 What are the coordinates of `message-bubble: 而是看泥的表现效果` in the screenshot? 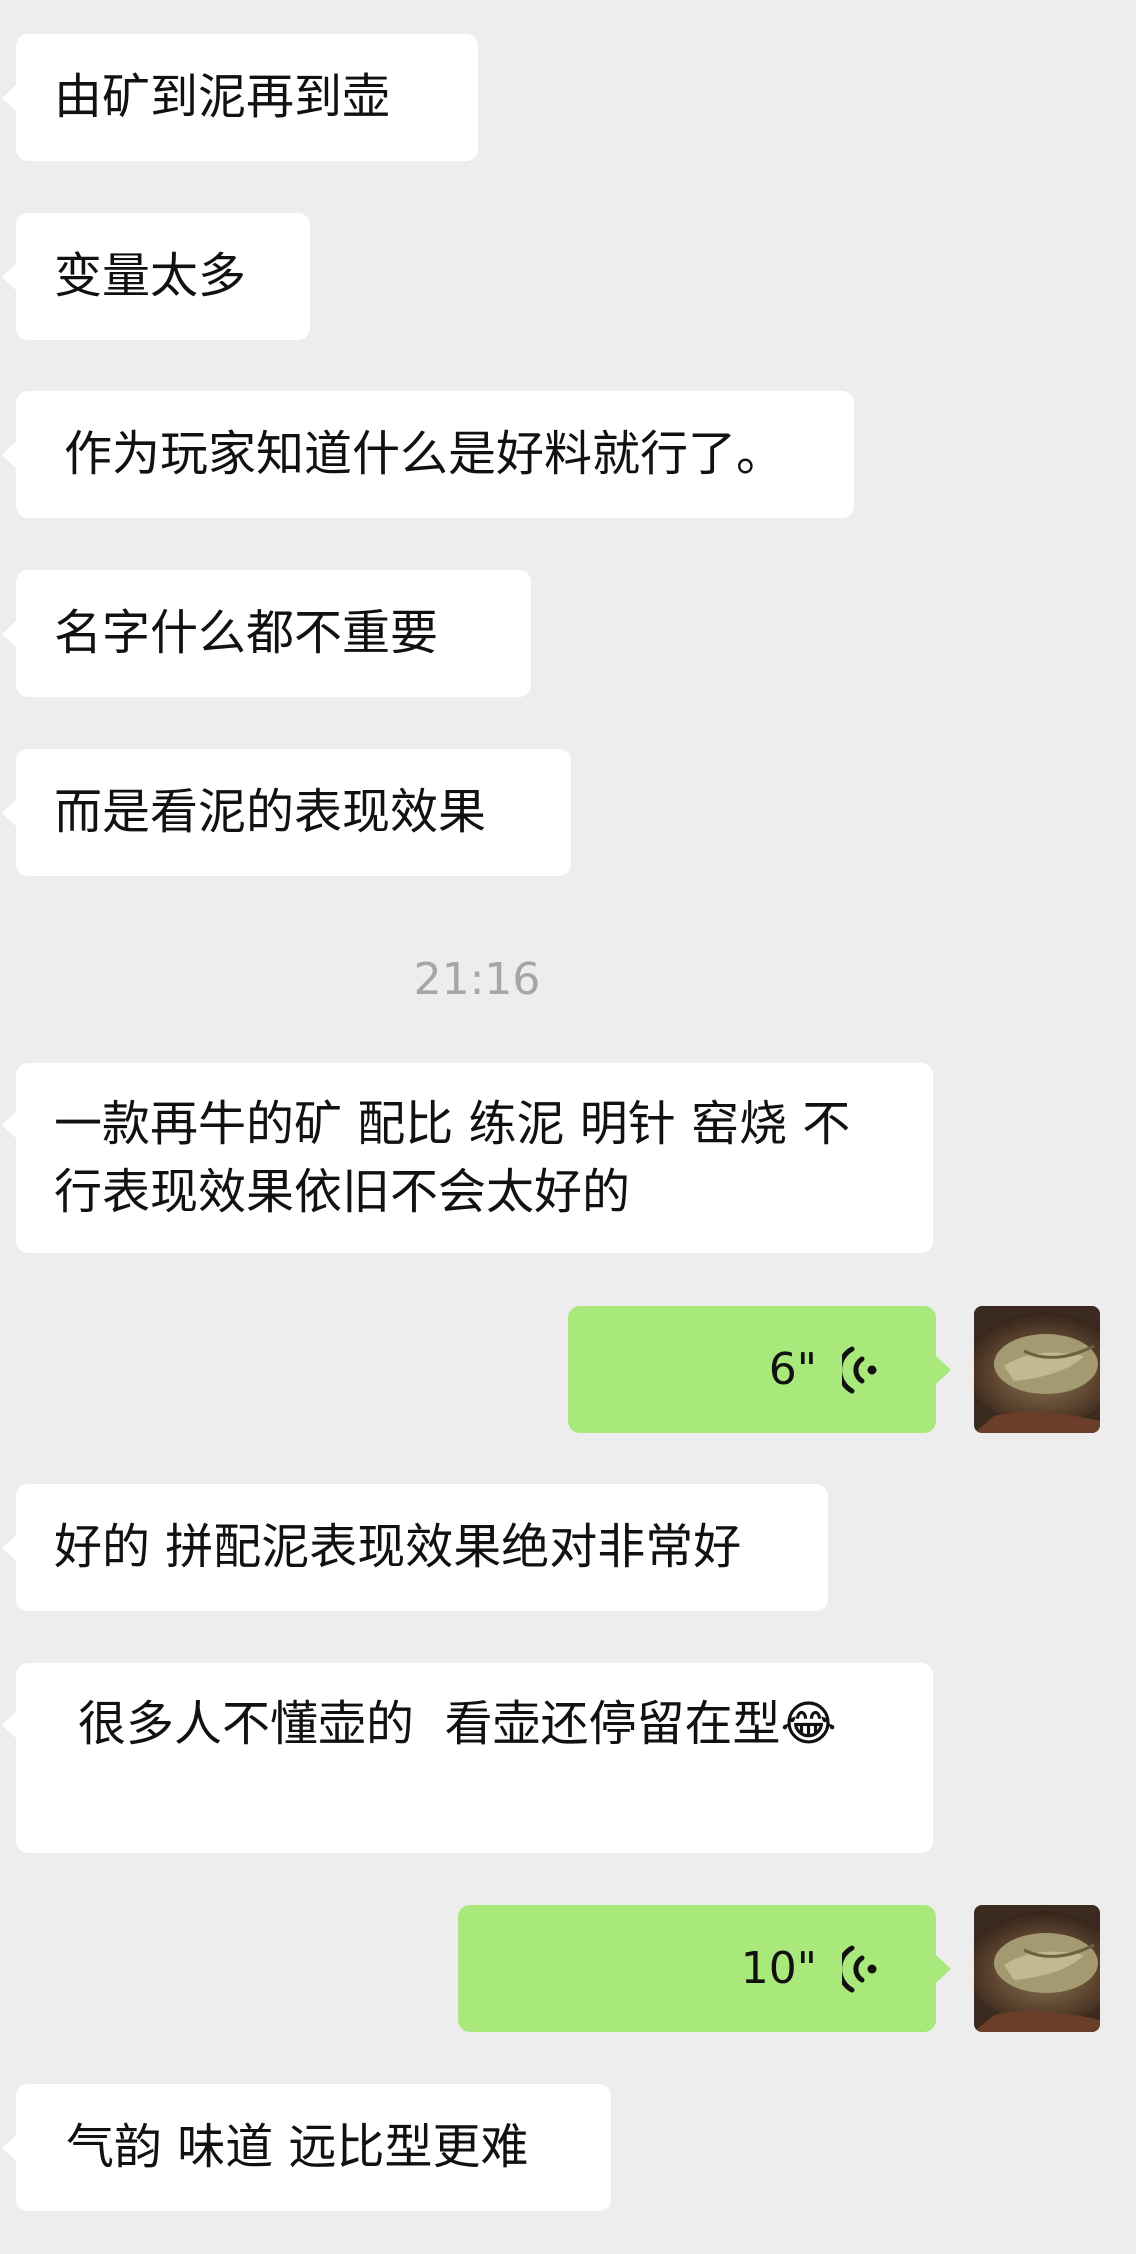 It's located at (286, 812).